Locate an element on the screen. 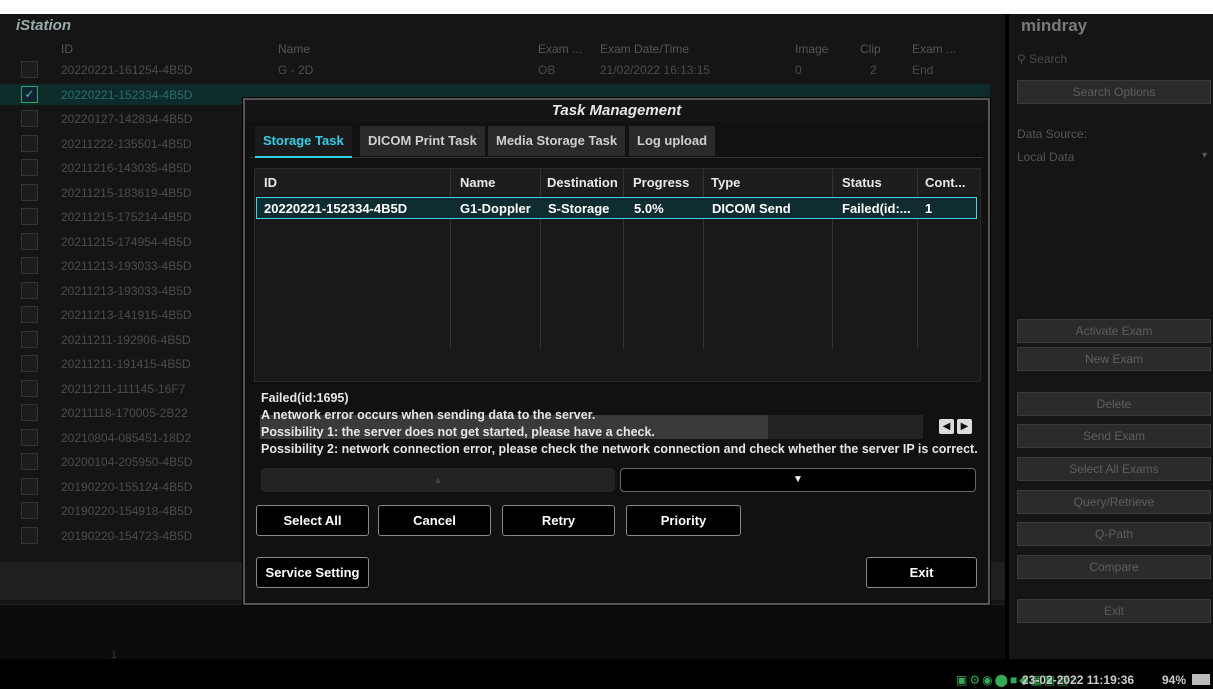 The width and height of the screenshot is (1213, 689). activate-exam-button: Activate Exam is located at coordinates (1114, 331).